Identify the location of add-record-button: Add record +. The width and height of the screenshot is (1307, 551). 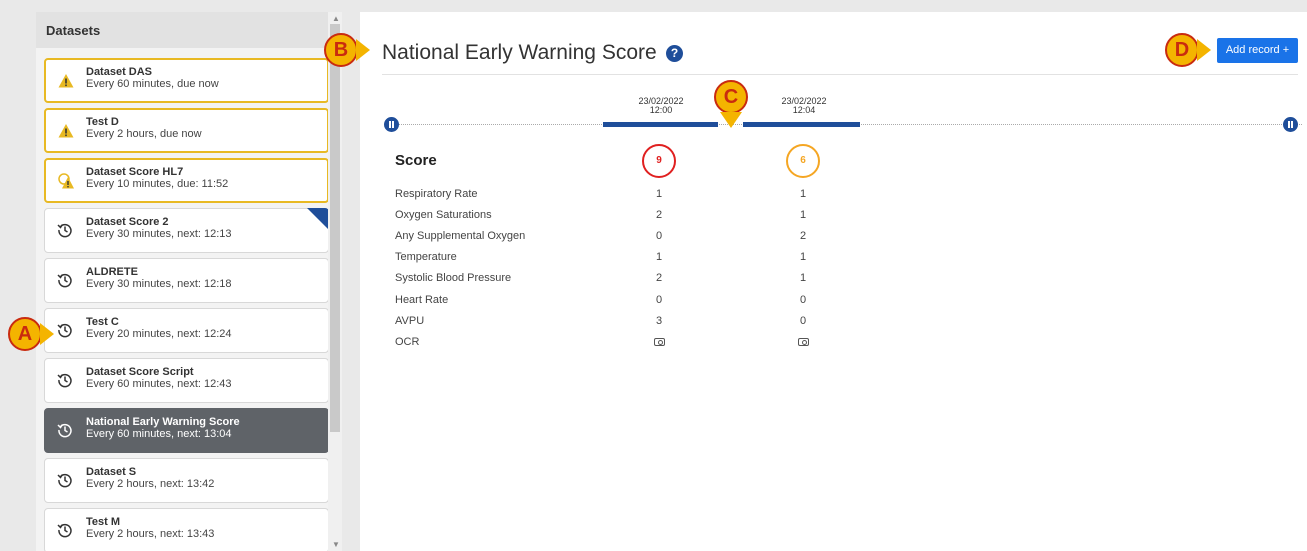
(1257, 50).